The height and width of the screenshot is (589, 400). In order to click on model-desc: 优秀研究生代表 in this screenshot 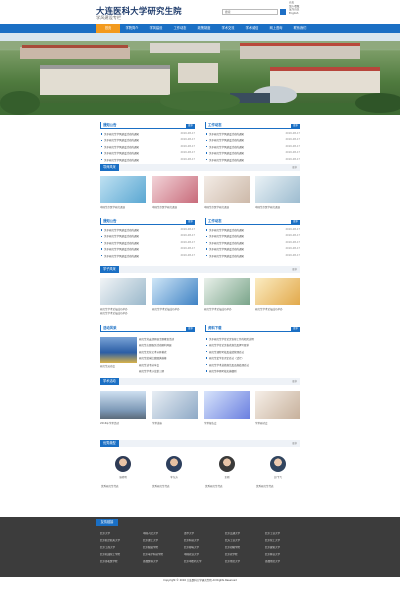, I will do `click(110, 486)`.